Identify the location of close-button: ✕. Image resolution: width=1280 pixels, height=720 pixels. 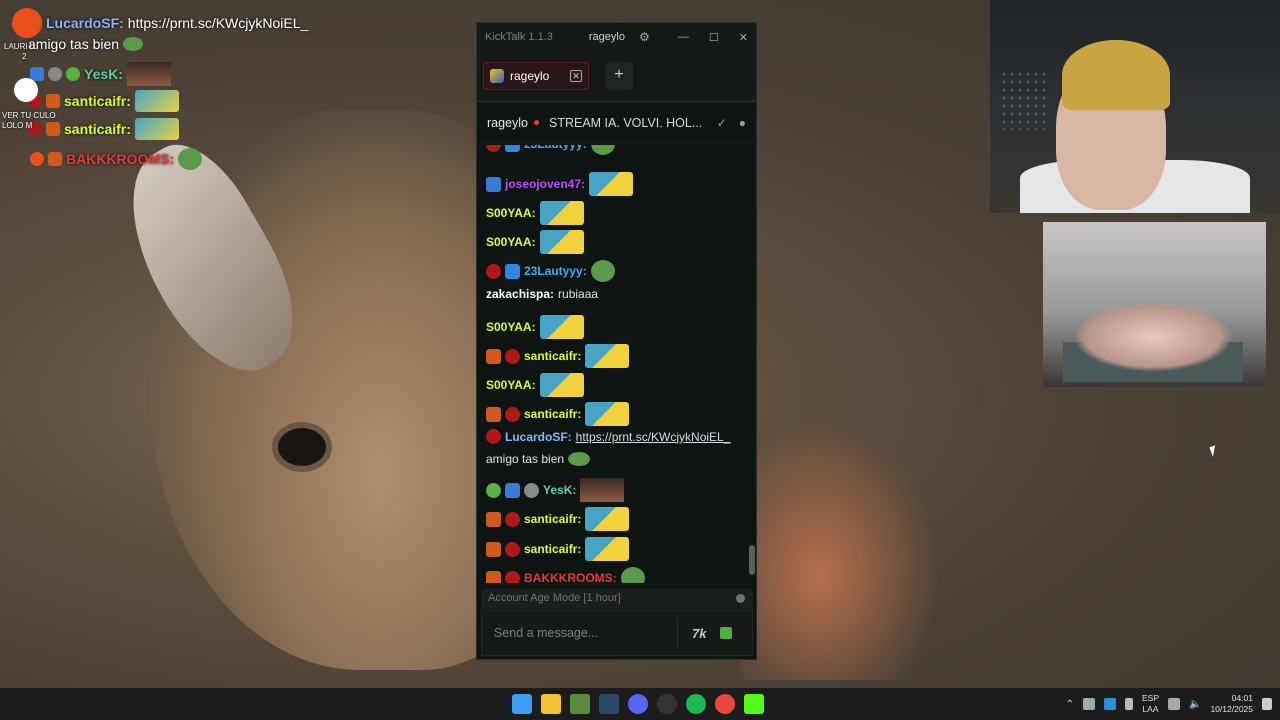
(743, 37).